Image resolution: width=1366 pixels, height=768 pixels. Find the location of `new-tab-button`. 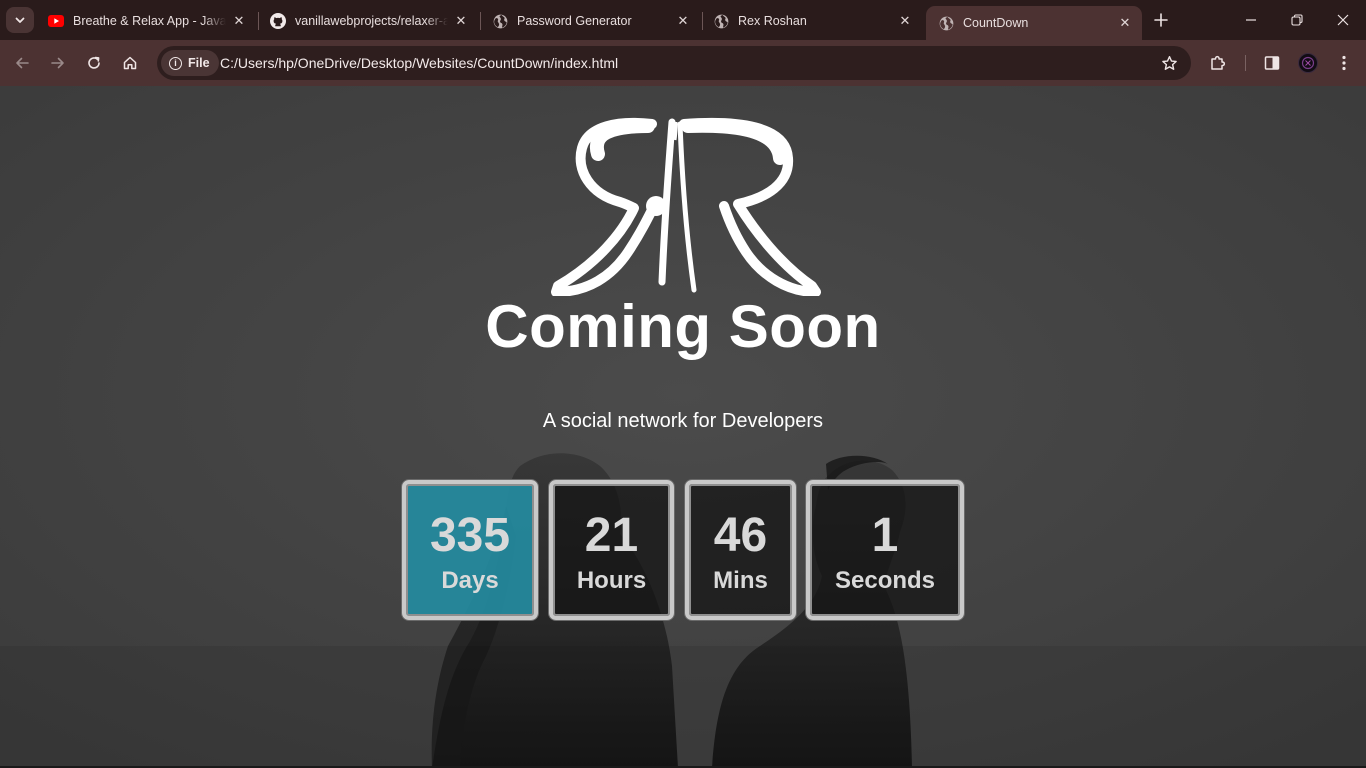

new-tab-button is located at coordinates (1161, 20).